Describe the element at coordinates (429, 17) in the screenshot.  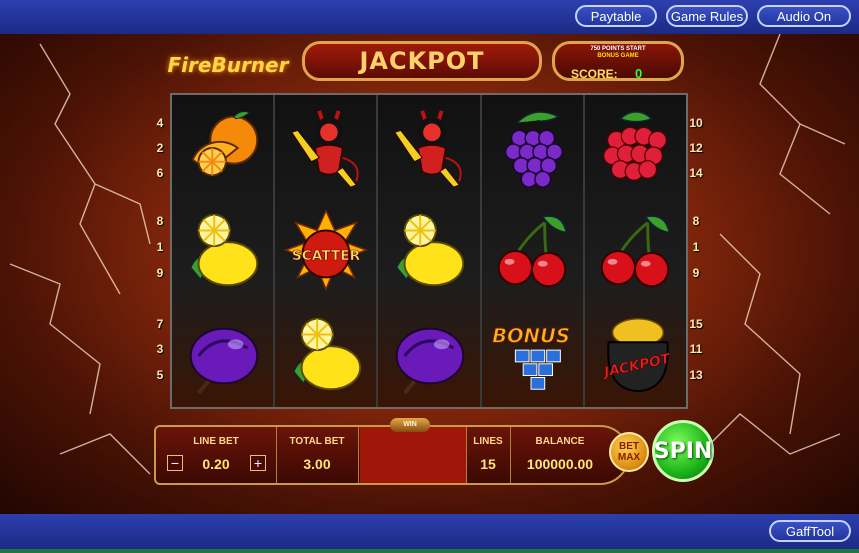
I see `top-bar: Paytable Game Rules Audio On` at that location.